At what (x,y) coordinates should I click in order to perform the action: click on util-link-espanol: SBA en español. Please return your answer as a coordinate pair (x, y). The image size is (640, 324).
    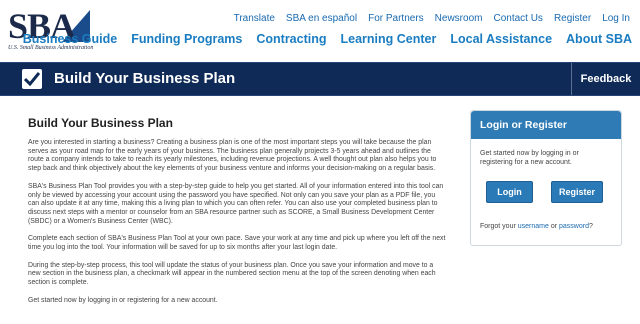
    Looking at the image, I should click on (321, 18).